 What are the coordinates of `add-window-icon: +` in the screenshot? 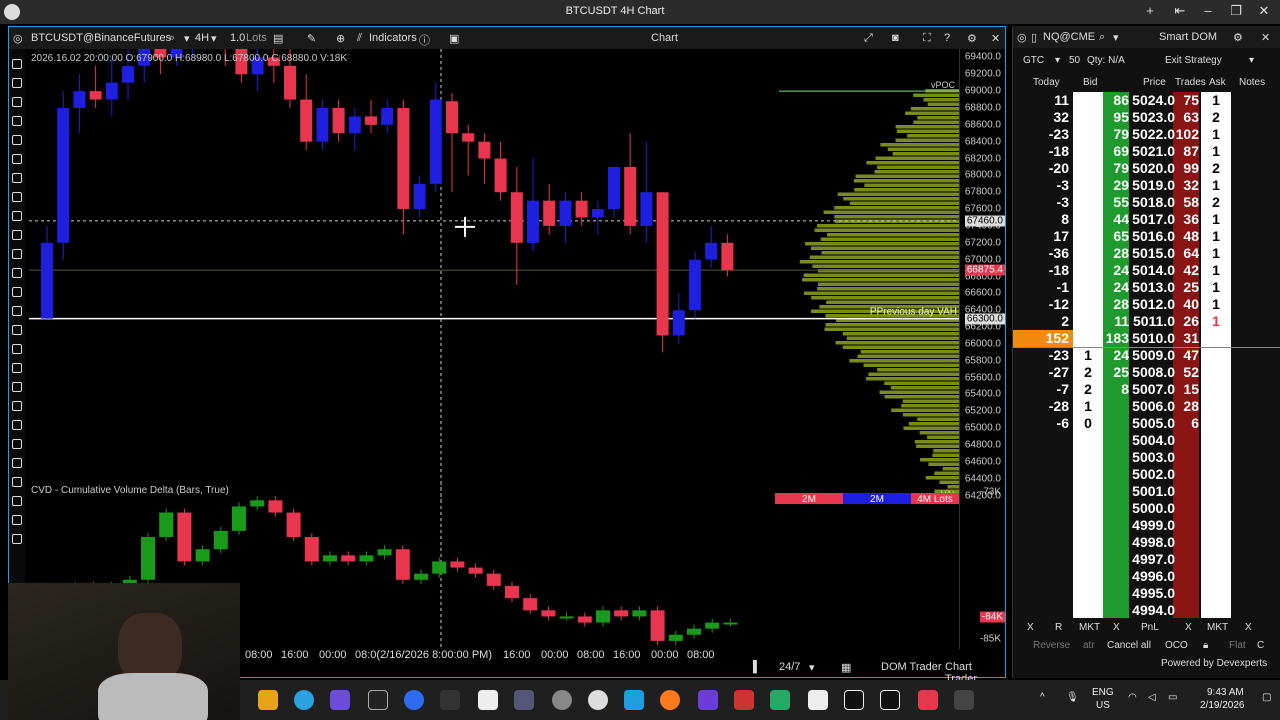 It's located at (1150, 10).